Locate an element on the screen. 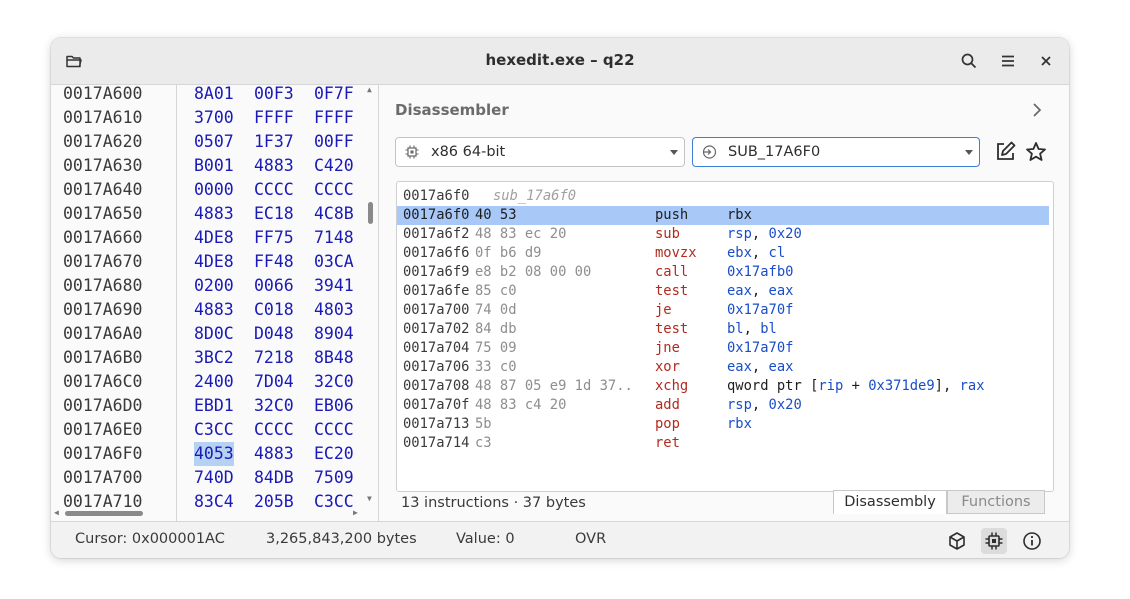 The width and height of the screenshot is (1130, 599). hex-cell: 3941 is located at coordinates (334, 286).